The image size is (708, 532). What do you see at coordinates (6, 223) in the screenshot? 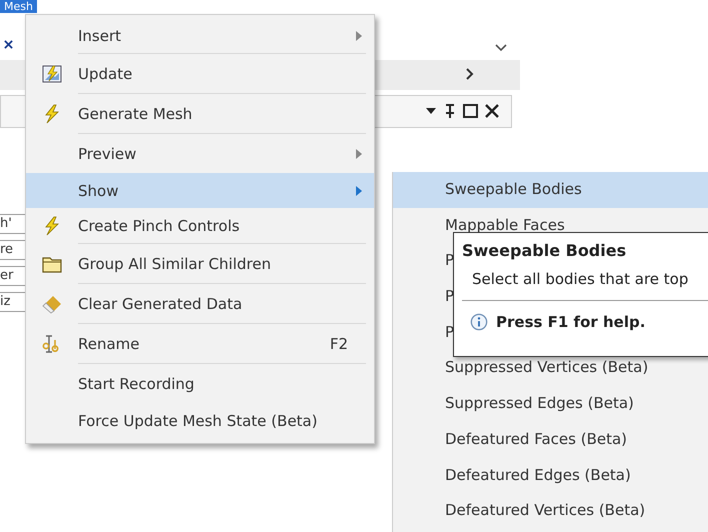
I see `cell-text: h'` at bounding box center [6, 223].